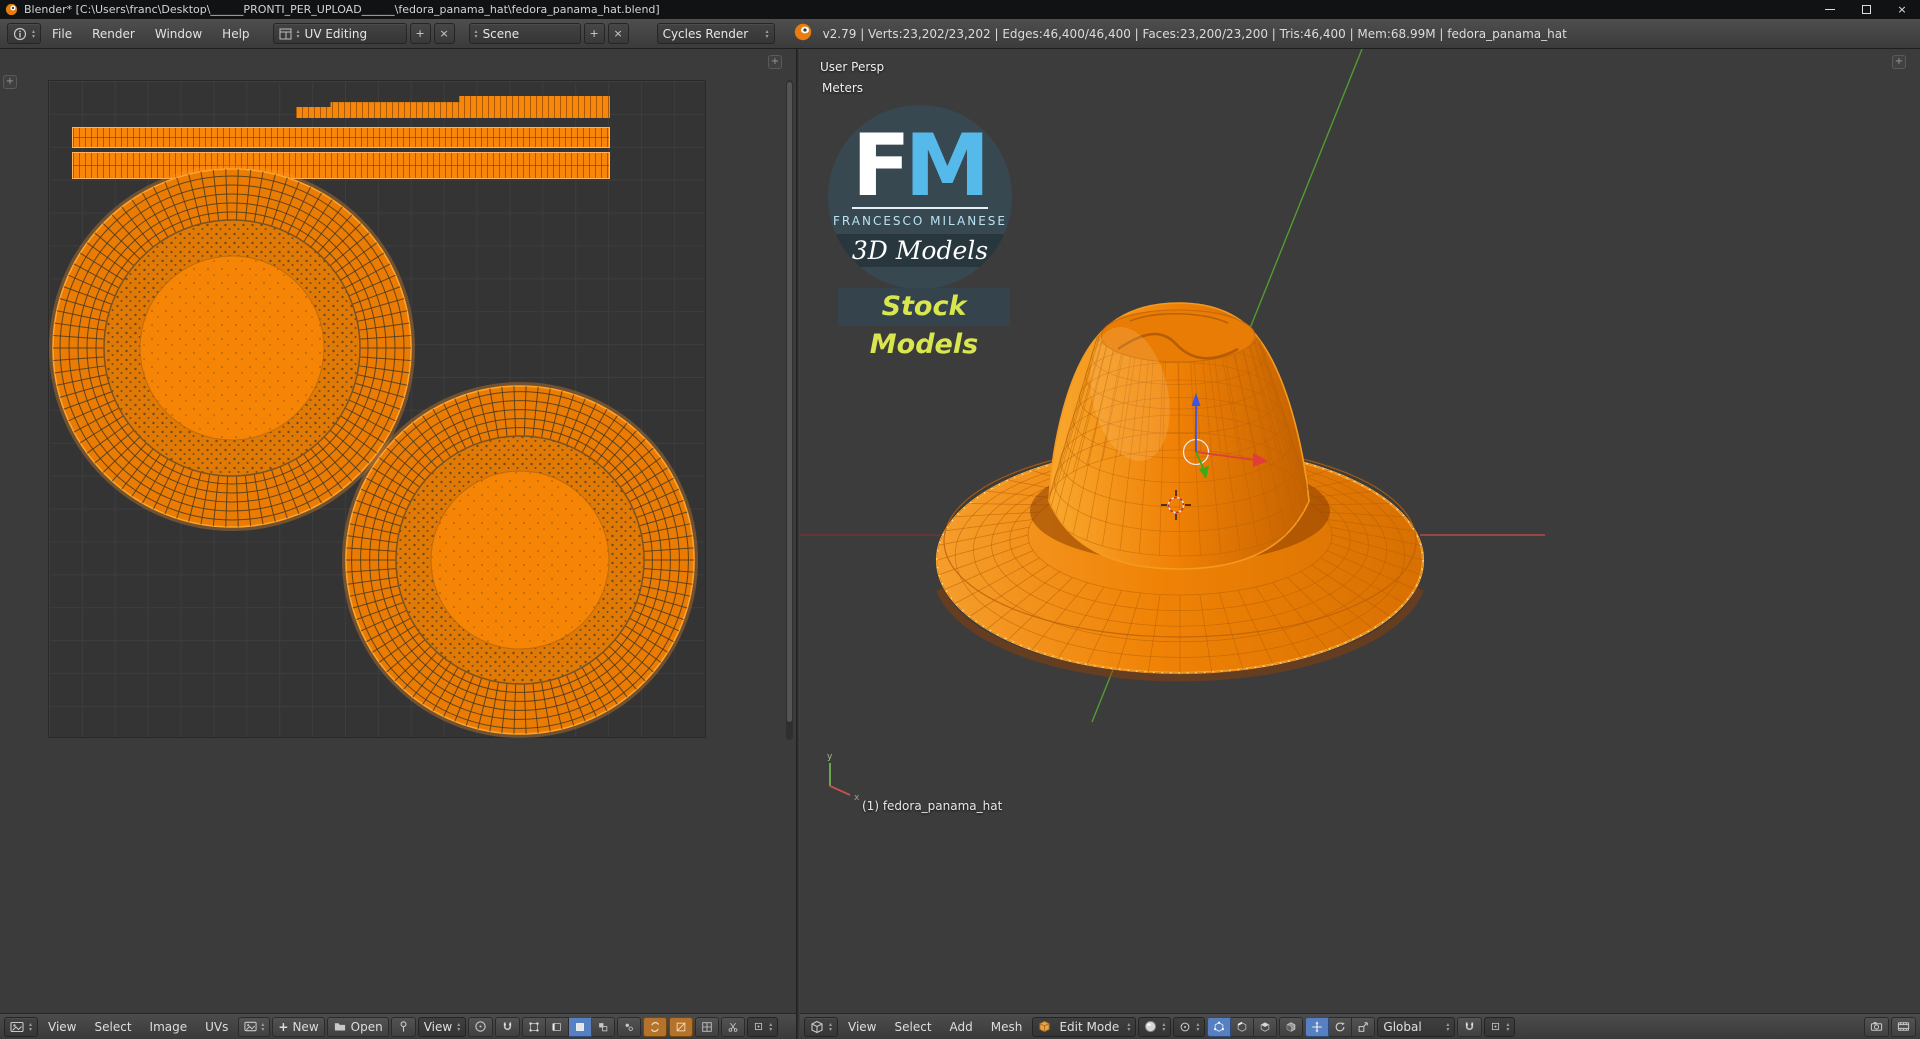 This screenshot has height=1039, width=1920. Describe the element at coordinates (920, 221) in the screenshot. I see `fm-logo-name: FRANCESCO MILANESE` at that location.